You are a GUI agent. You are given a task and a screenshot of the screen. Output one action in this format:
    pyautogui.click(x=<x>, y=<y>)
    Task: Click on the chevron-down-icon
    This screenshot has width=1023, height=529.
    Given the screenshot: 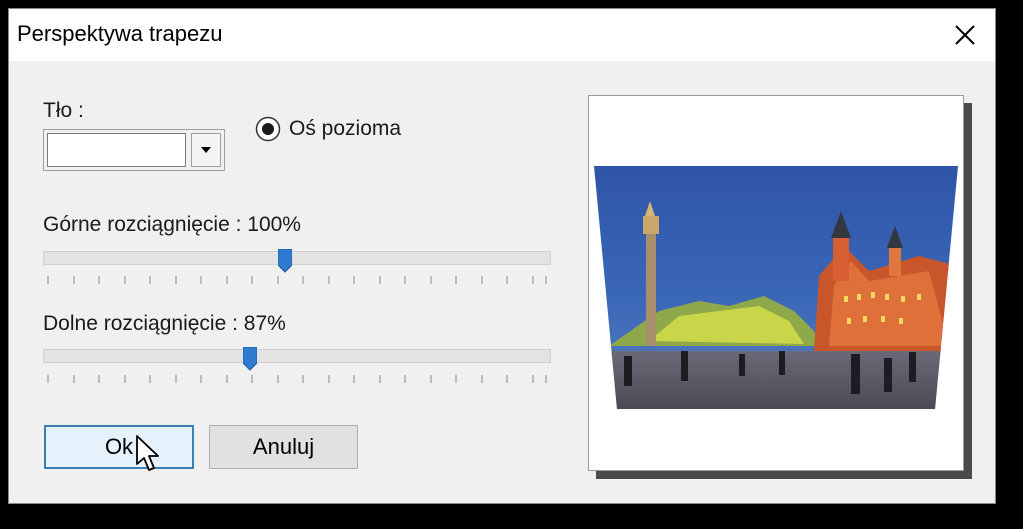 What is the action you would take?
    pyautogui.click(x=206, y=150)
    